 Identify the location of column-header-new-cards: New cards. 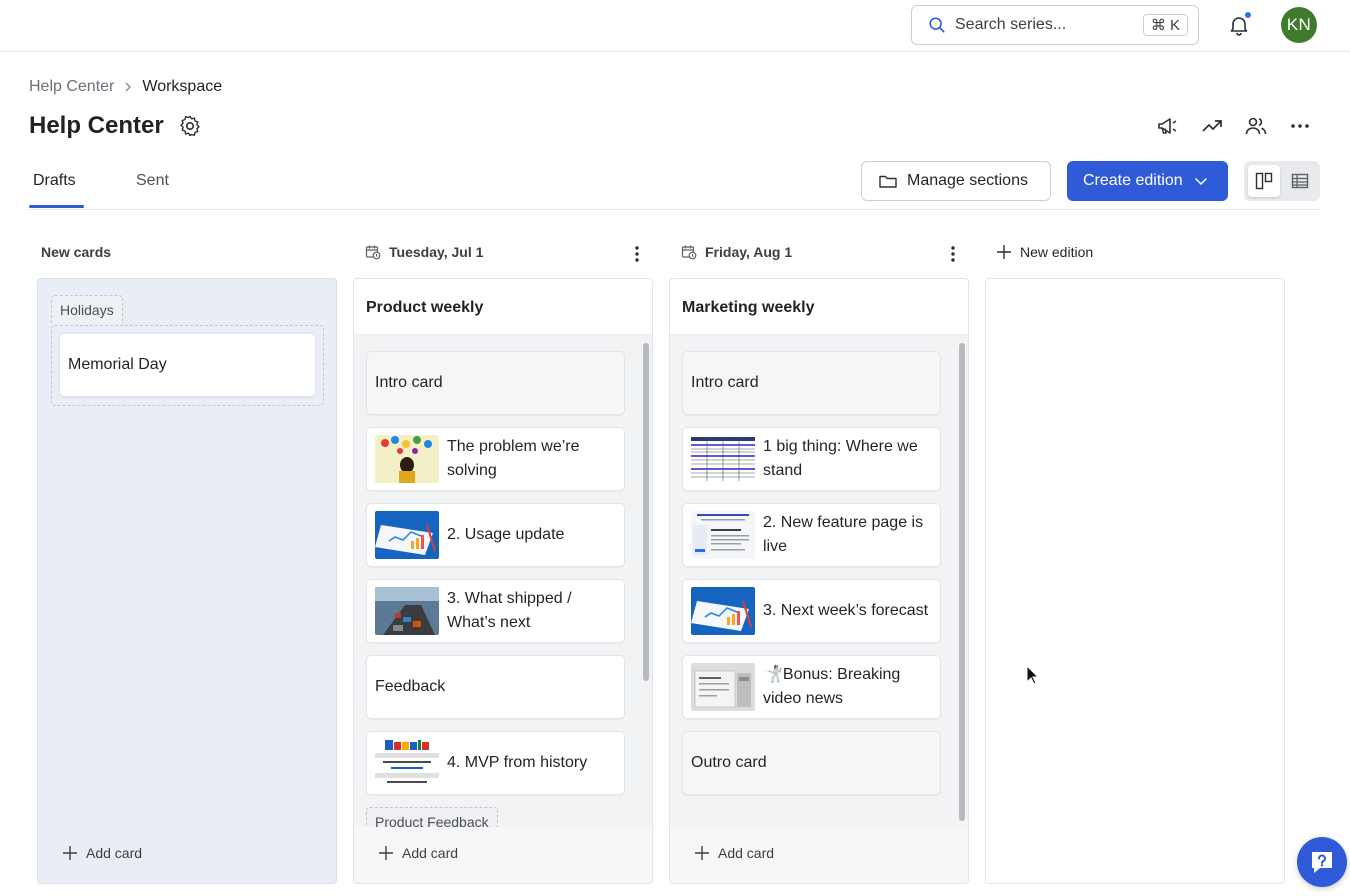
(76, 252).